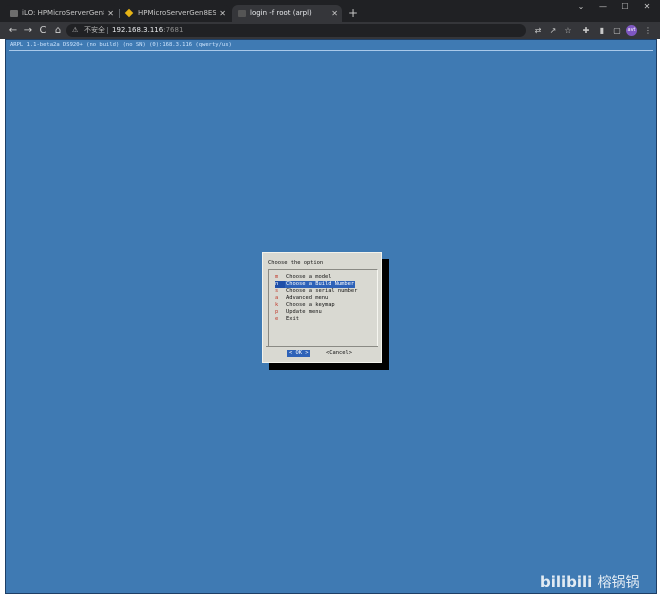 This screenshot has height=597, width=660. Describe the element at coordinates (320, 284) in the screenshot. I see `menu-item-label: Choose a Build Number` at that location.